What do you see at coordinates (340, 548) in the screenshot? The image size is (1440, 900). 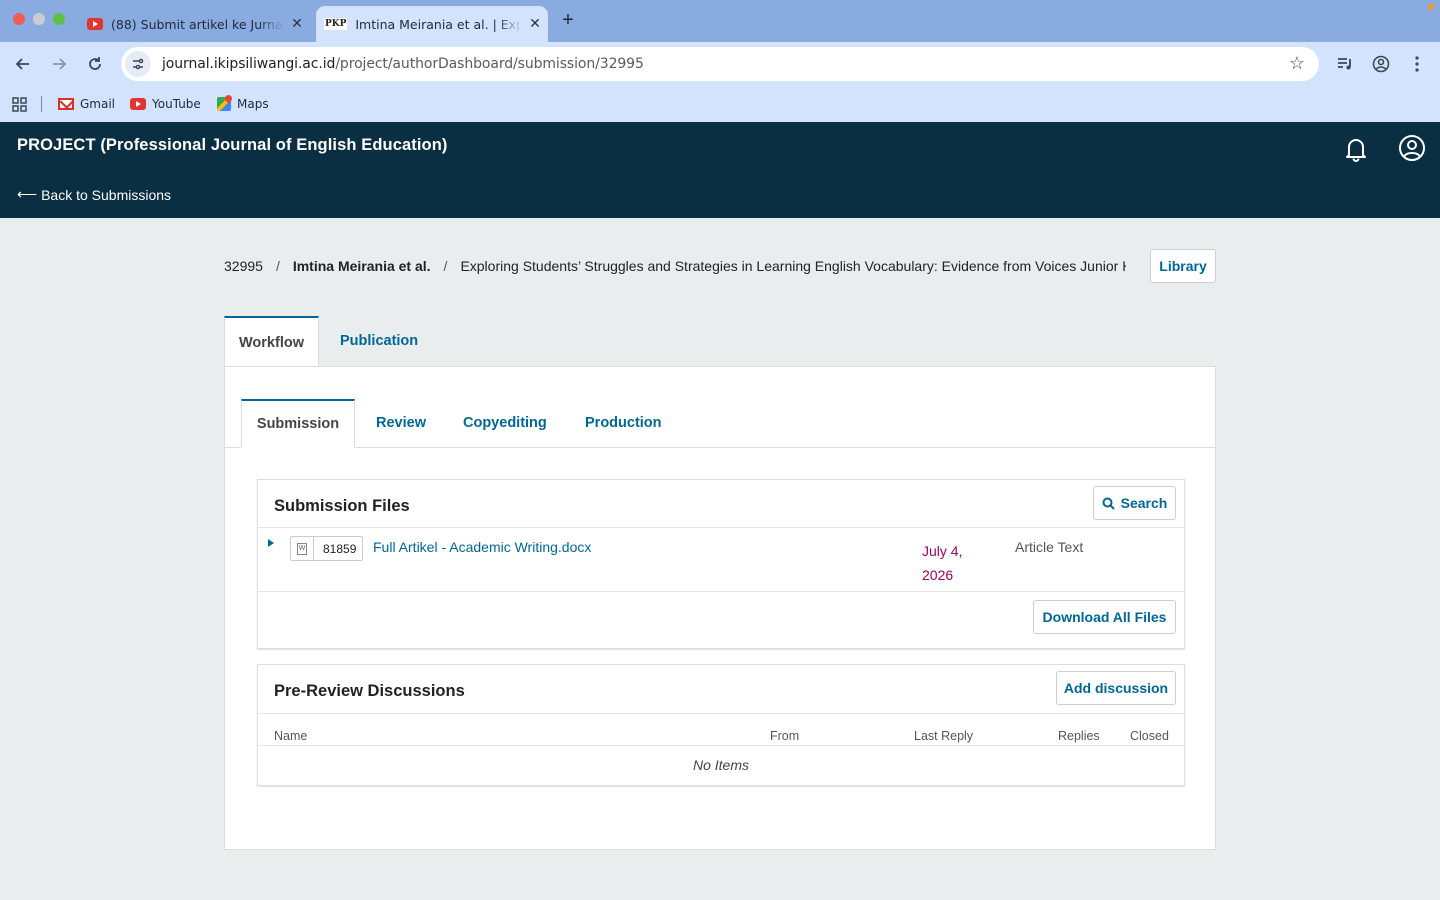 I see `file-id: 81859` at bounding box center [340, 548].